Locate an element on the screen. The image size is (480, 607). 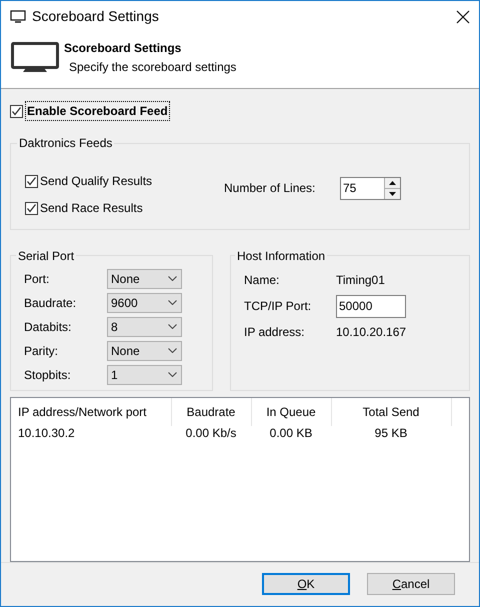
number-spinner: 75 is located at coordinates (370, 188).